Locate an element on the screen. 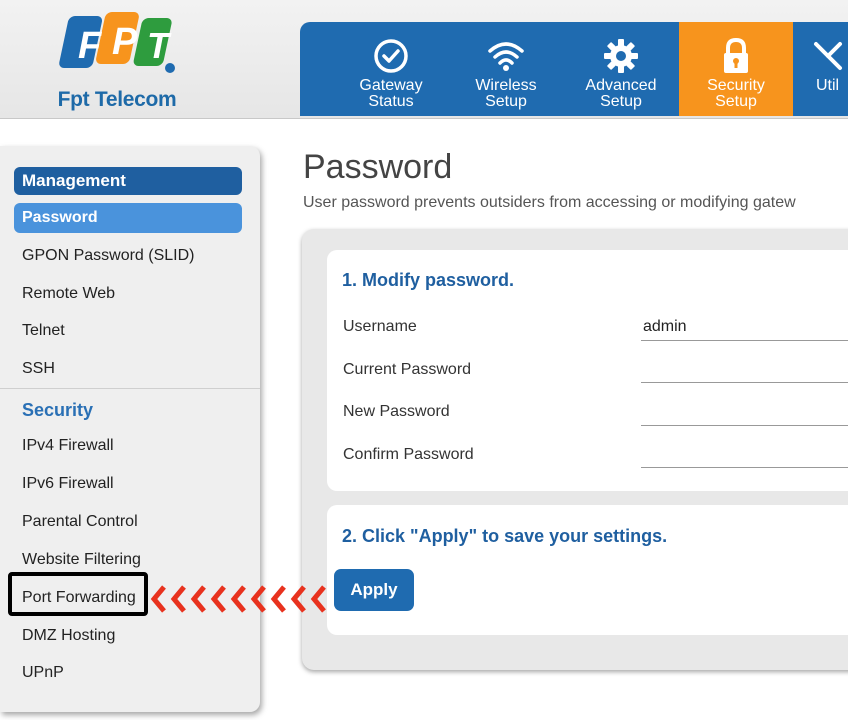 The height and width of the screenshot is (720, 848). logo-letter-p: P is located at coordinates (125, 42).